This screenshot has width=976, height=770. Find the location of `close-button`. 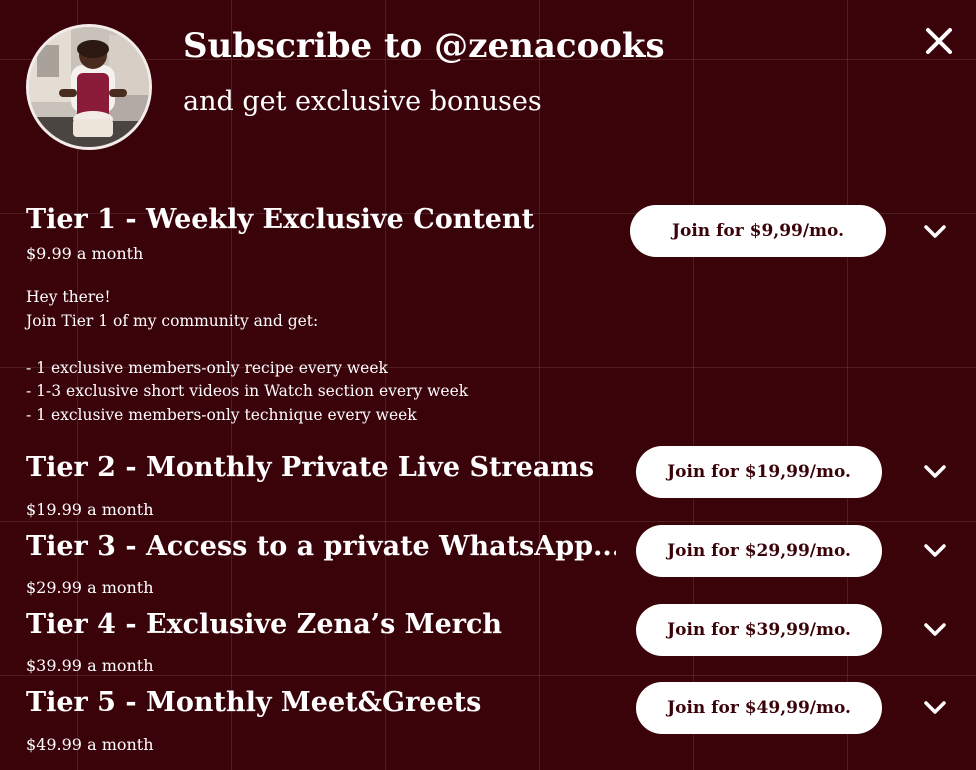

close-button is located at coordinates (939, 41).